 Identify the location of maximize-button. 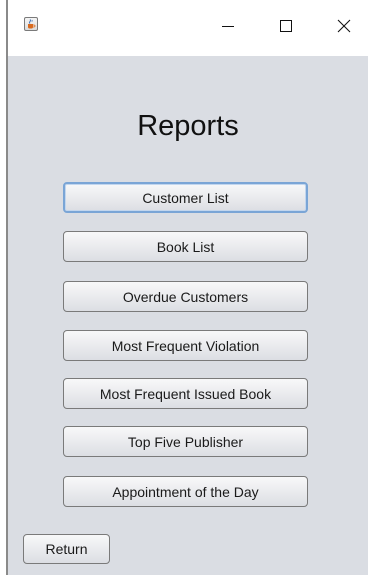
(286, 26).